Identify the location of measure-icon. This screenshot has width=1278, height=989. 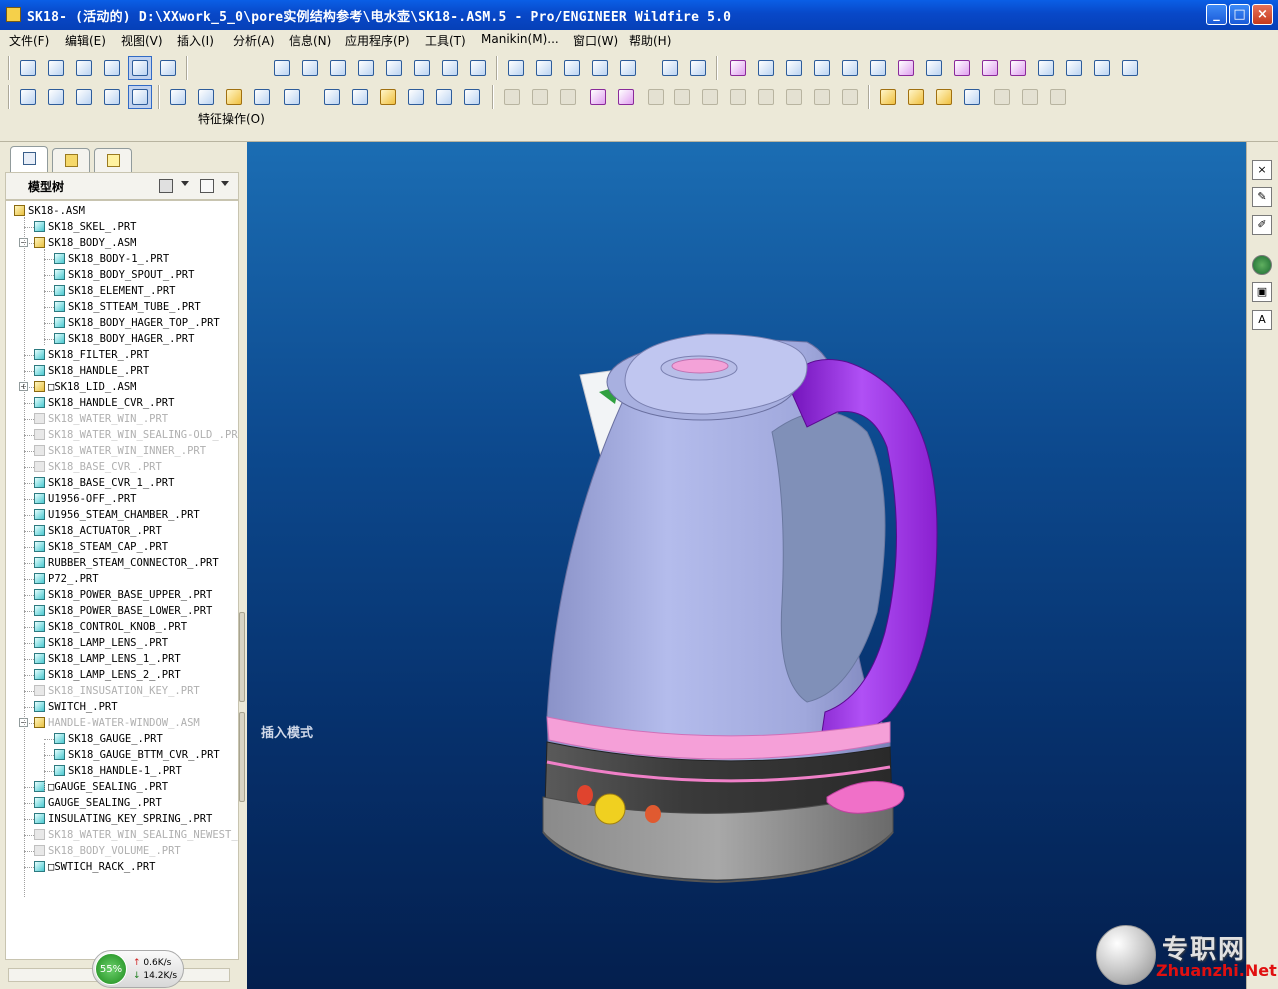
(738, 68).